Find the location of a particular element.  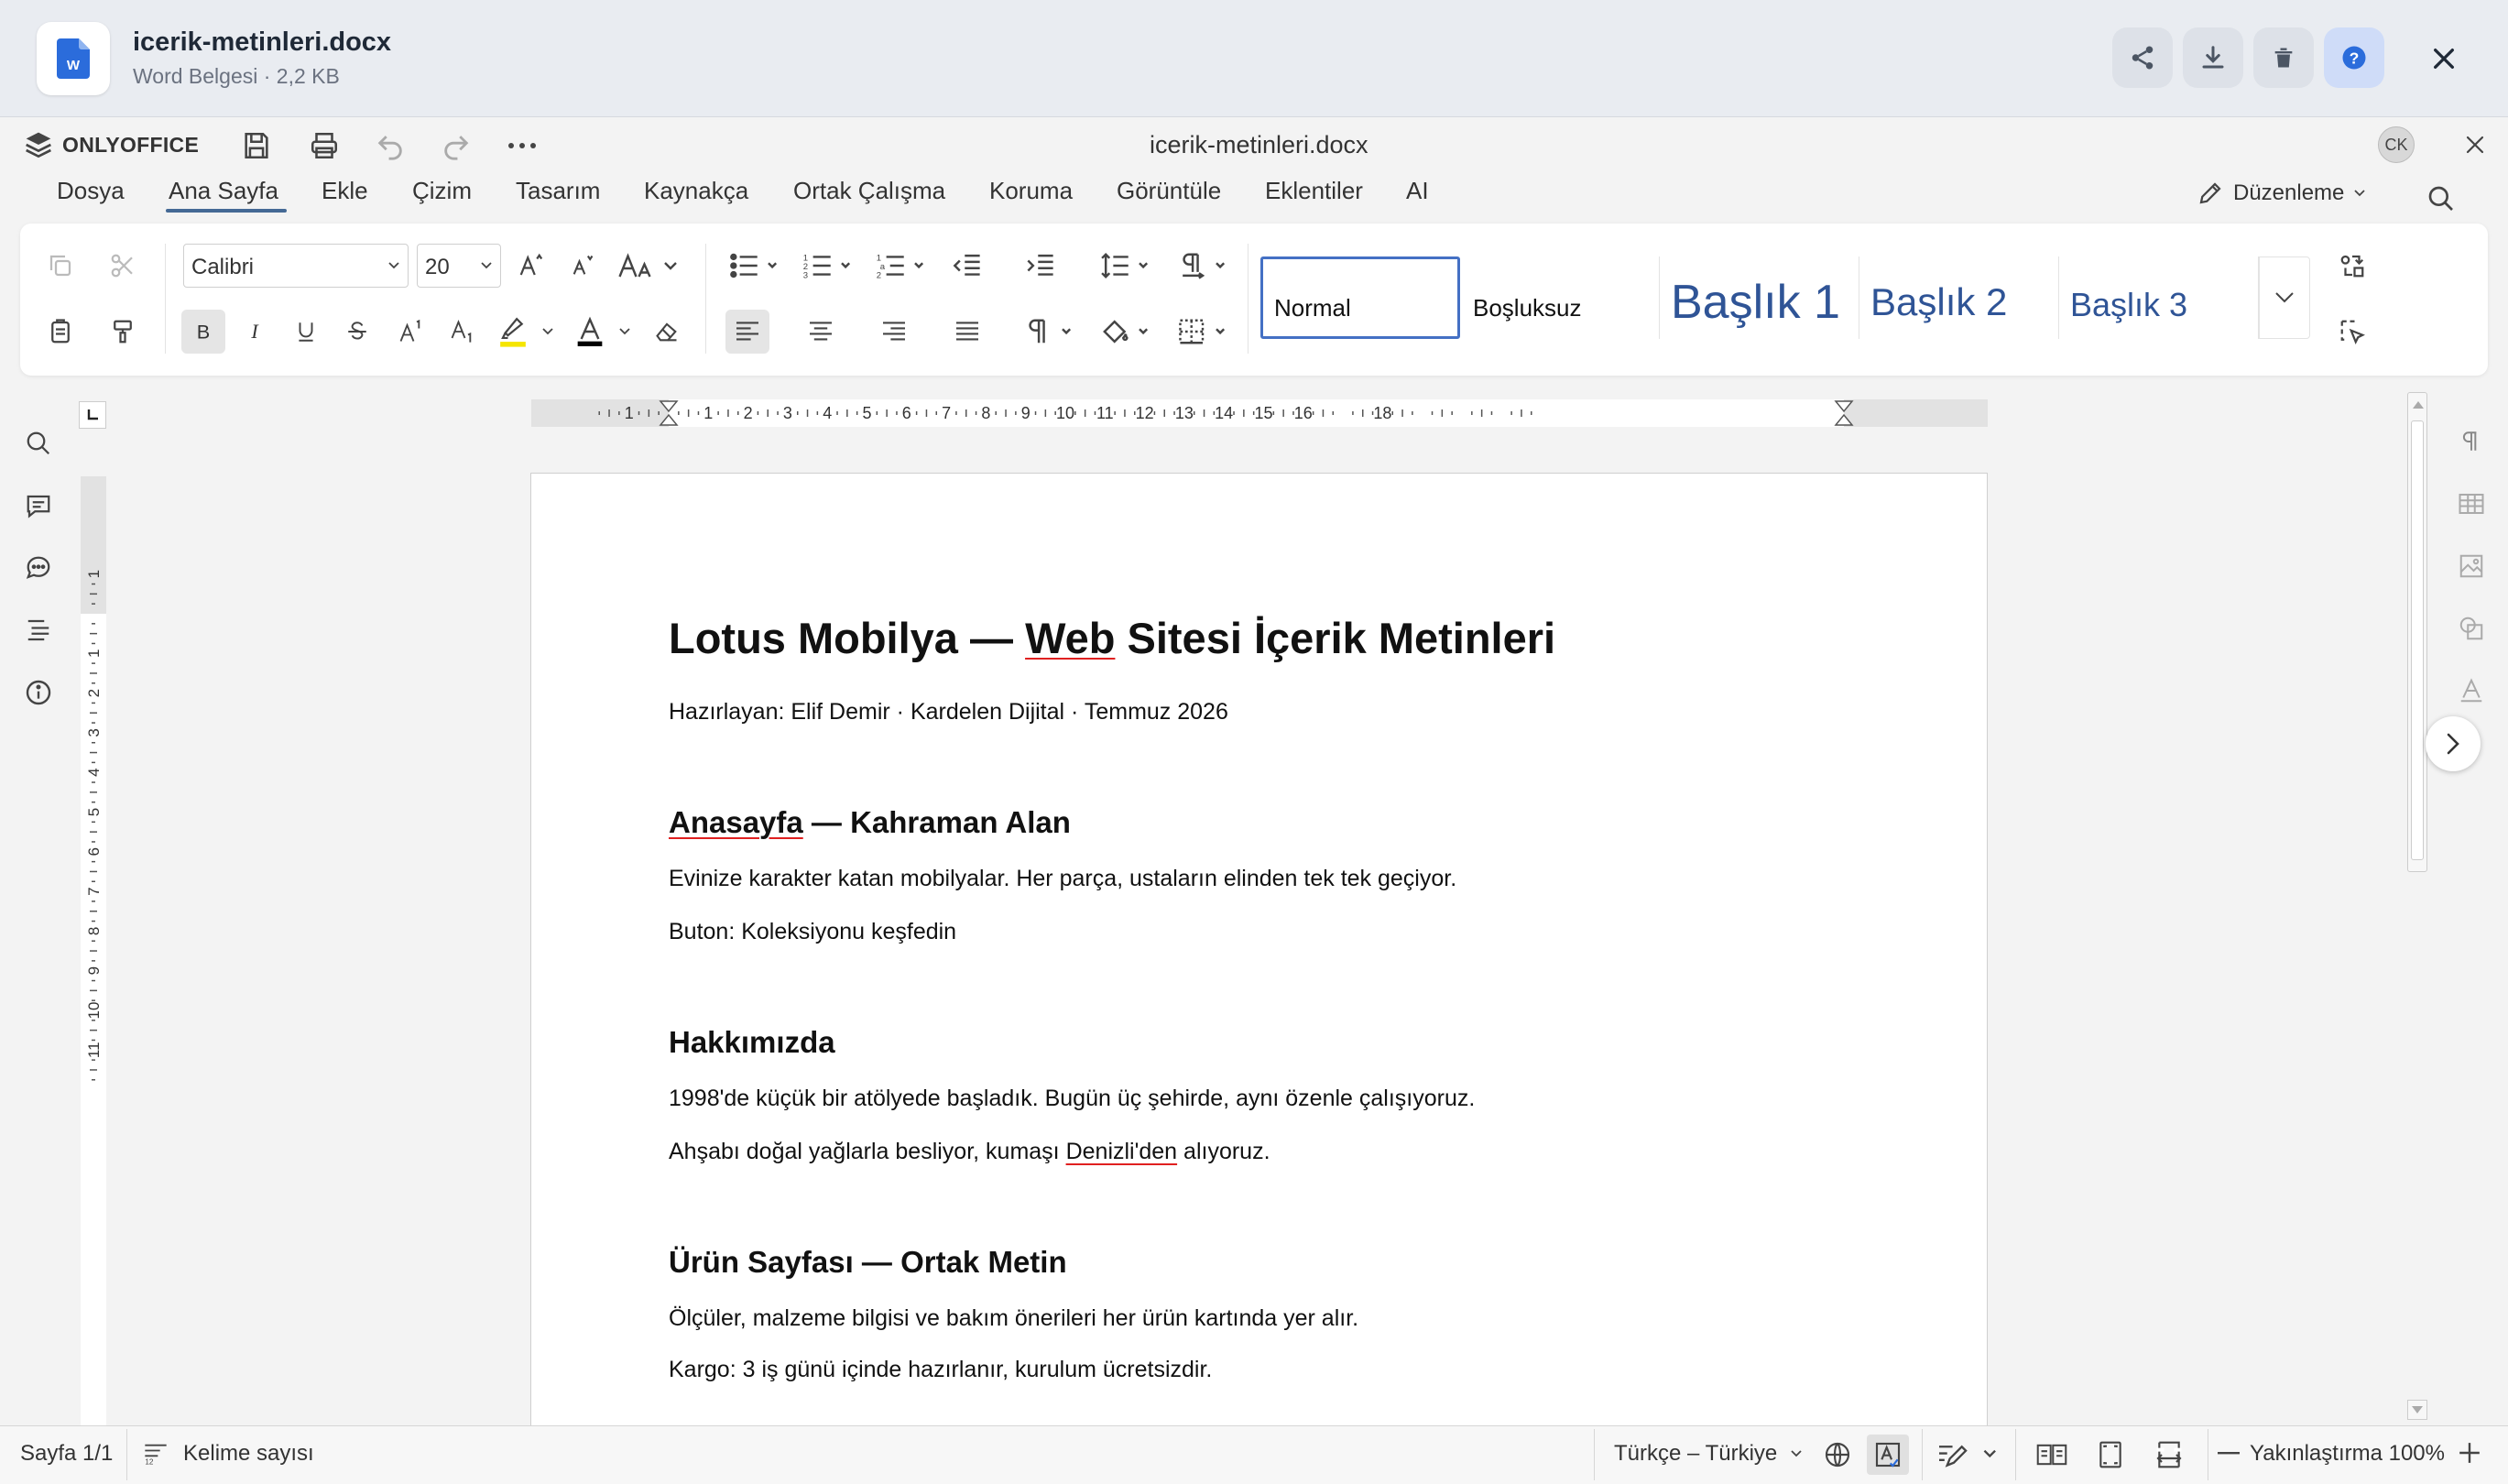

download-button is located at coordinates (2213, 57).